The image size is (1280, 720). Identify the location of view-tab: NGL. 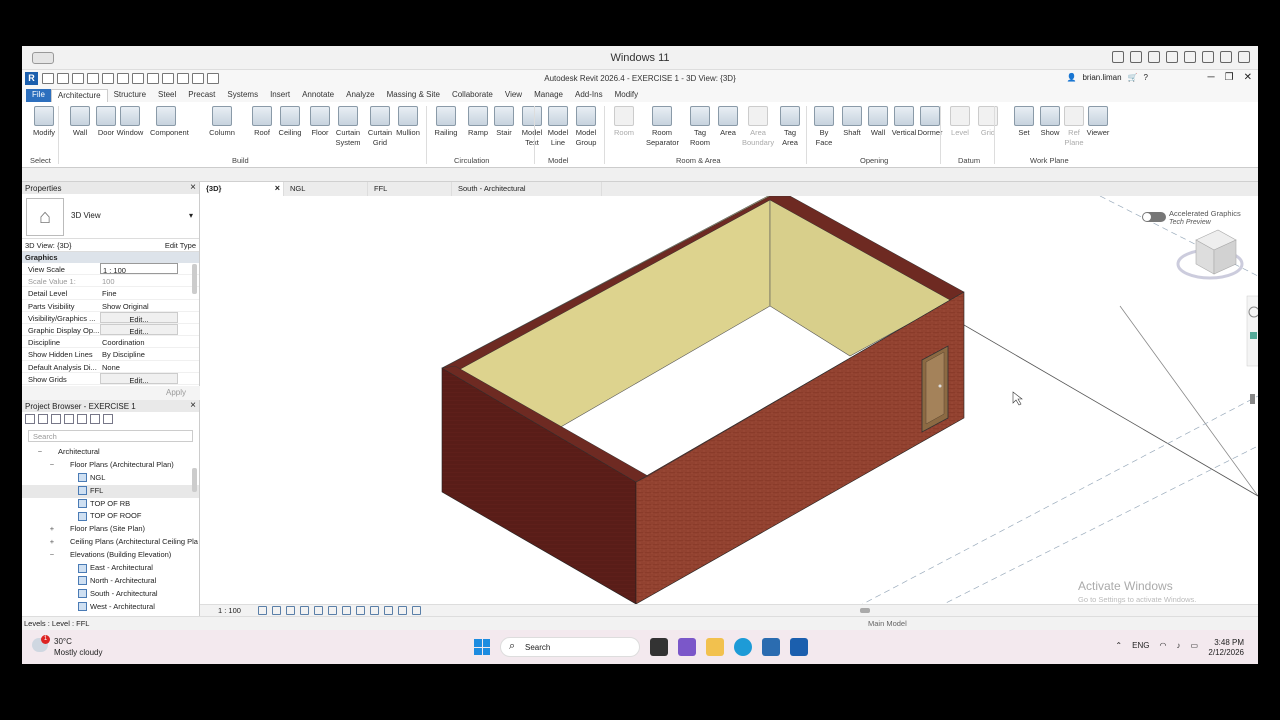
(326, 189).